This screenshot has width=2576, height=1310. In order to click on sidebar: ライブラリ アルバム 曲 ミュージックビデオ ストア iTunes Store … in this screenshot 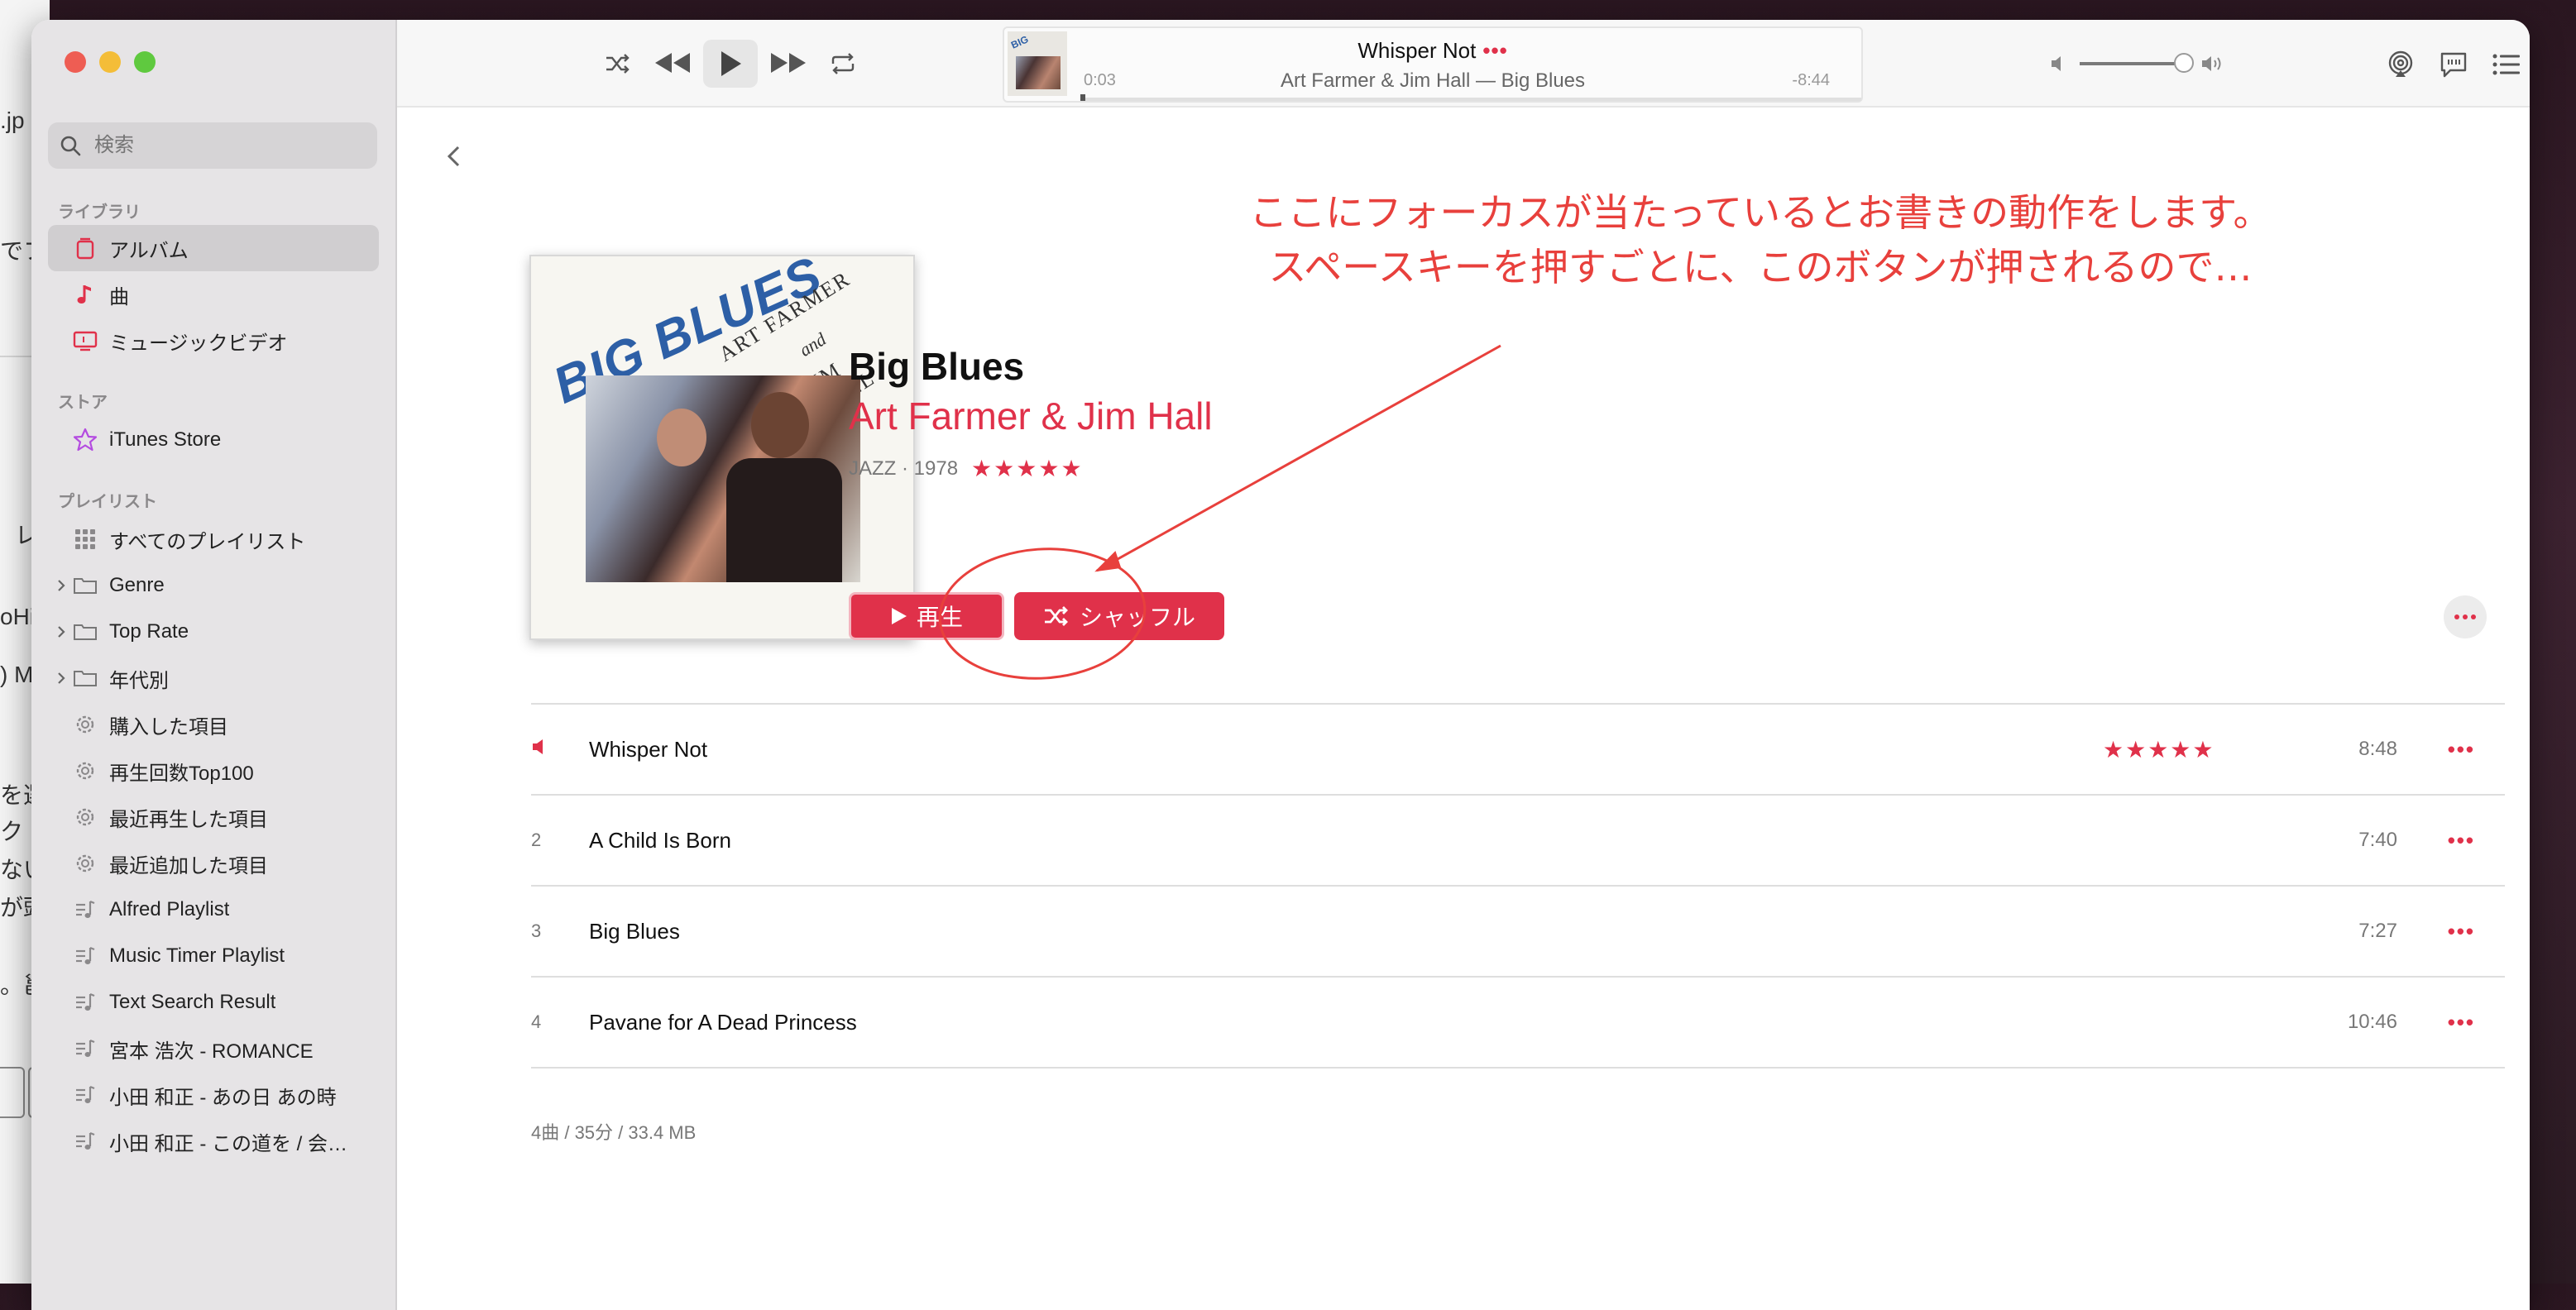, I will do `click(214, 665)`.